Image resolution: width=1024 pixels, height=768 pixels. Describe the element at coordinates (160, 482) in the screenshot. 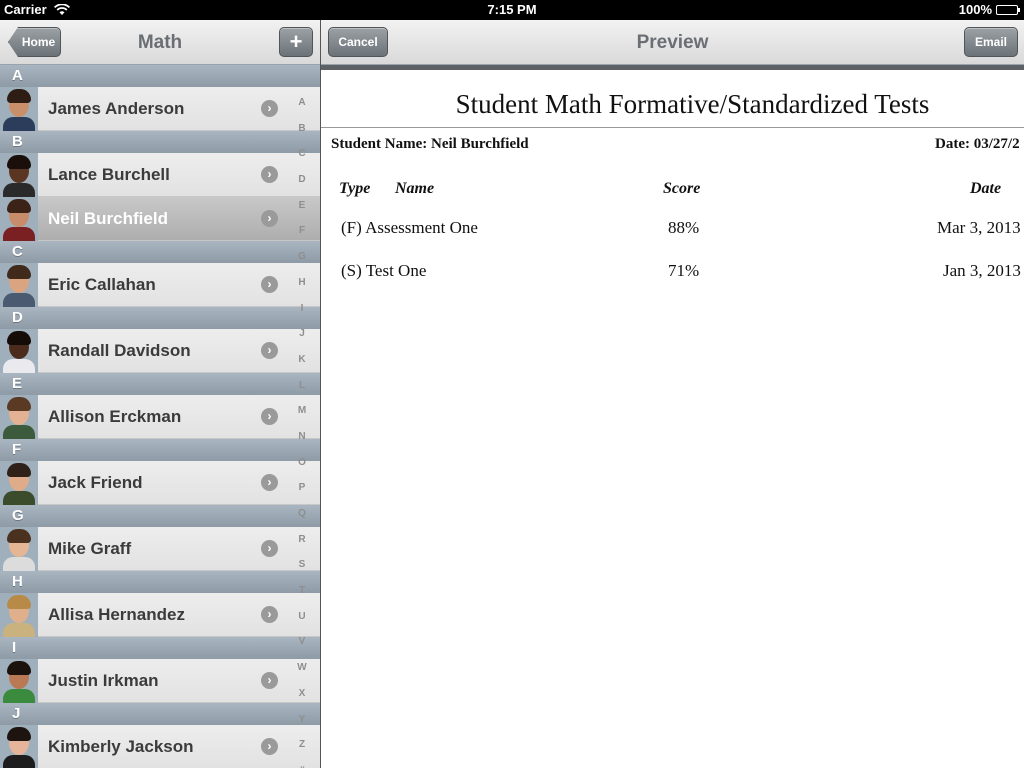

I see `student-row: Jack Friend ›` at that location.